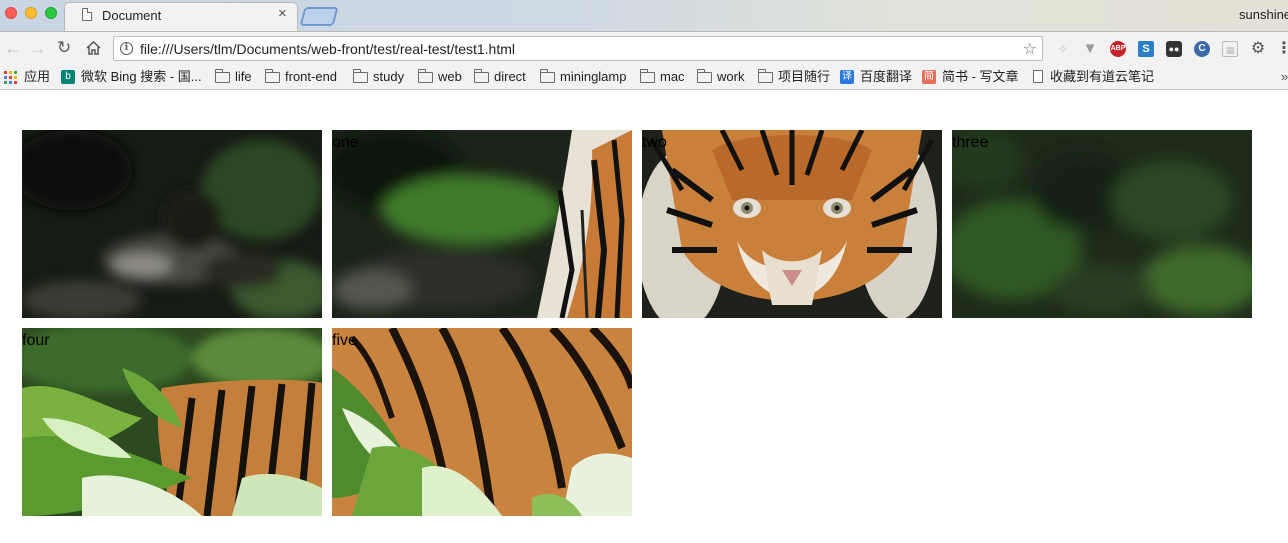 The height and width of the screenshot is (543, 1288). I want to click on gear-icon: ⚙, so click(1258, 49).